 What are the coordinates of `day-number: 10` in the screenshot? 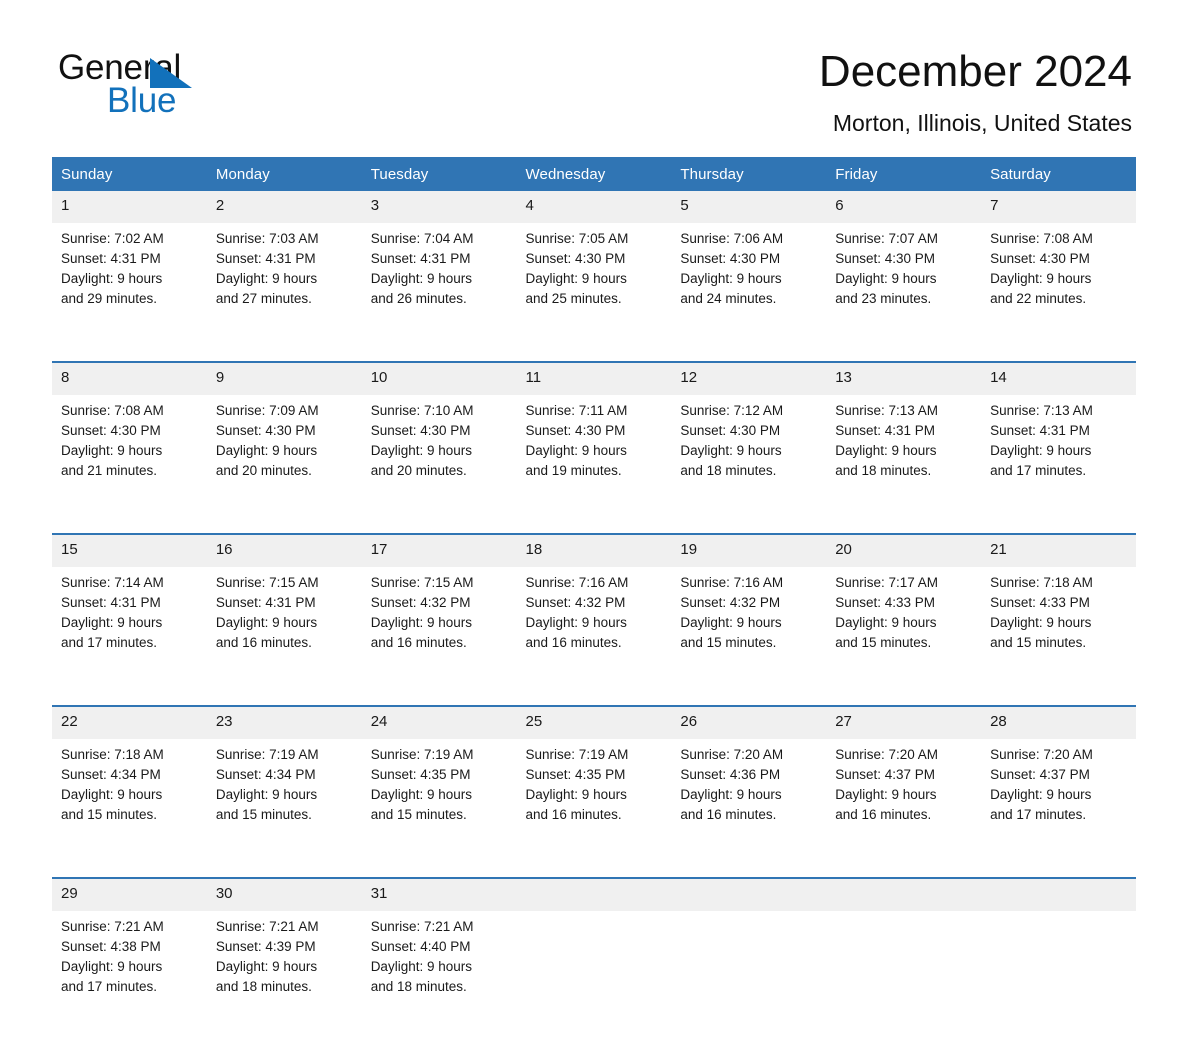 It's located at (439, 378).